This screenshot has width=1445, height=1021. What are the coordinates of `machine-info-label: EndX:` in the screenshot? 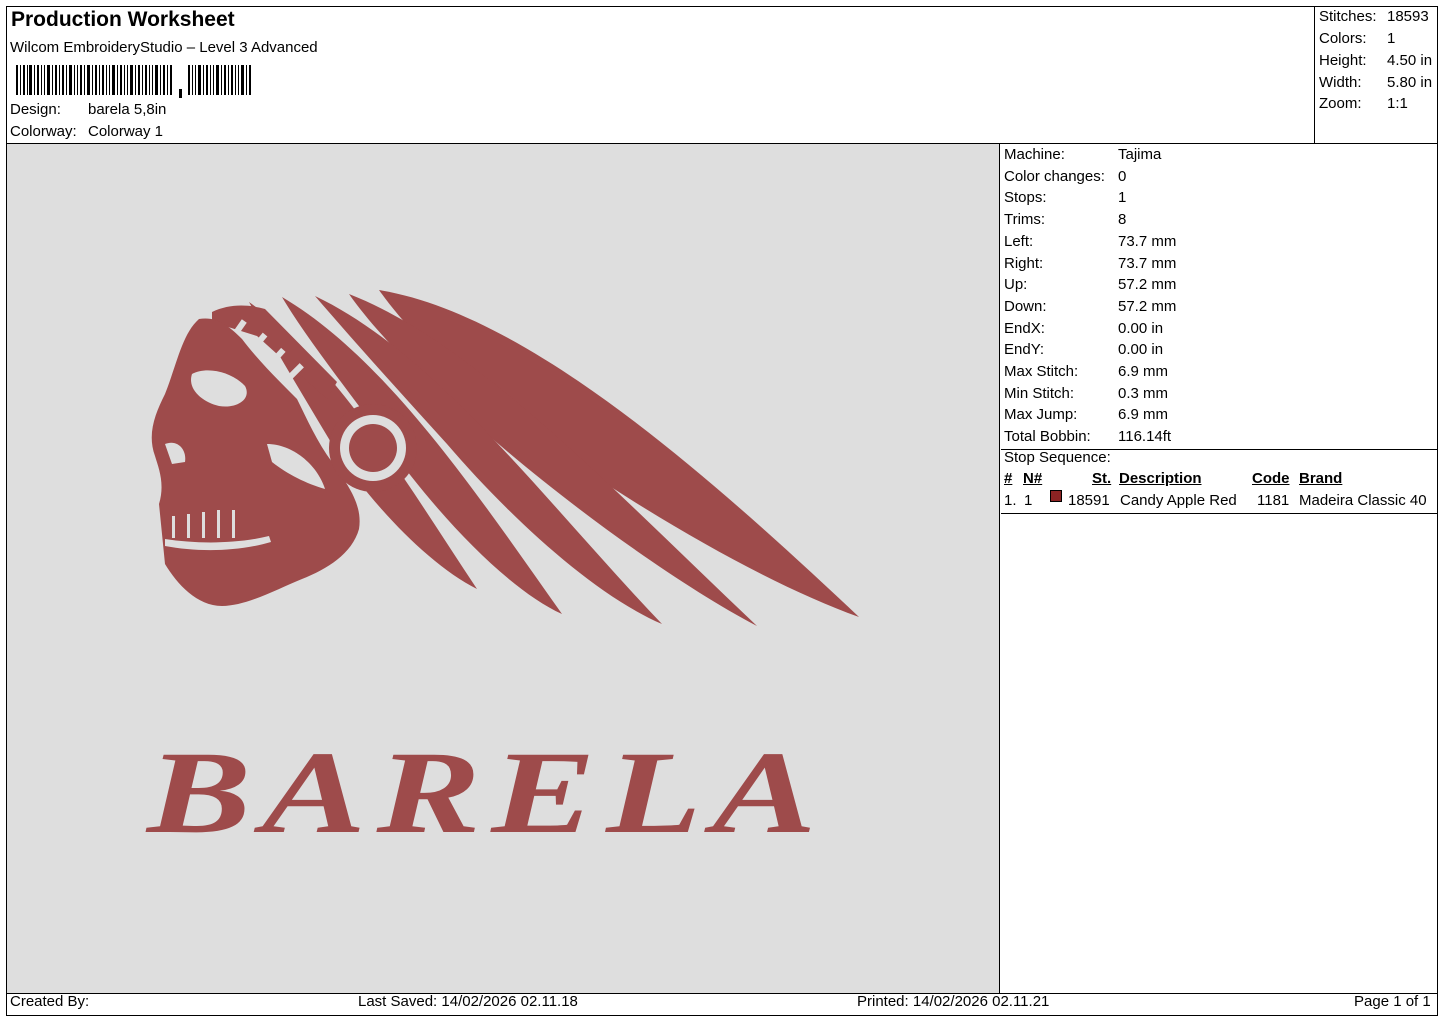 It's located at (1024, 328).